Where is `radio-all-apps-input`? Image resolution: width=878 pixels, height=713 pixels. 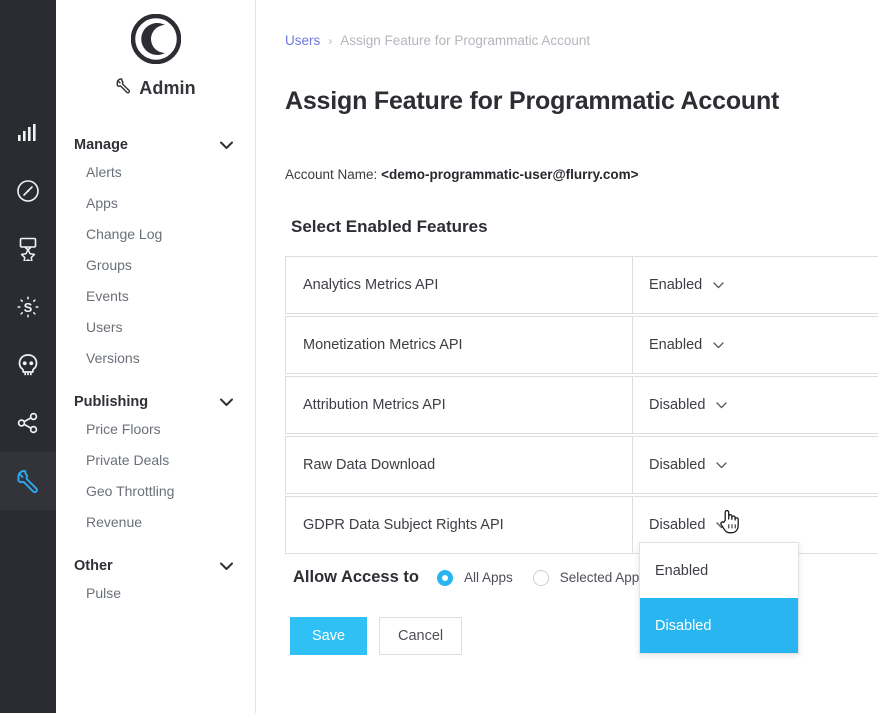
radio-all-apps-input is located at coordinates (444, 577).